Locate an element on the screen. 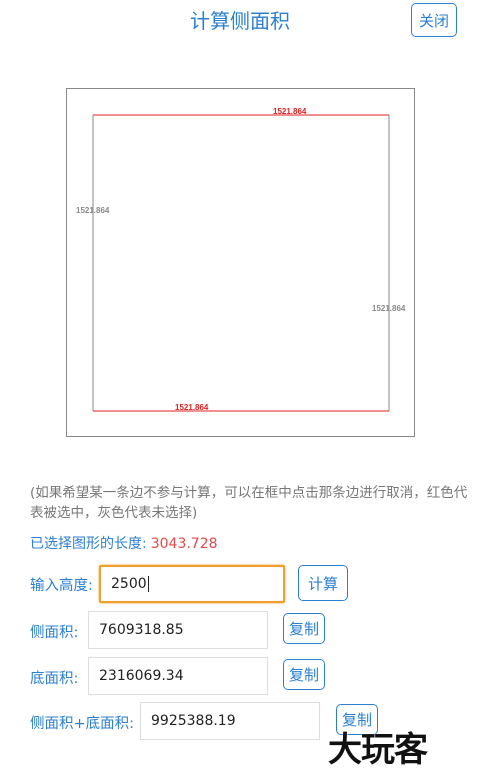  height-label: 输入高度: is located at coordinates (61, 586).